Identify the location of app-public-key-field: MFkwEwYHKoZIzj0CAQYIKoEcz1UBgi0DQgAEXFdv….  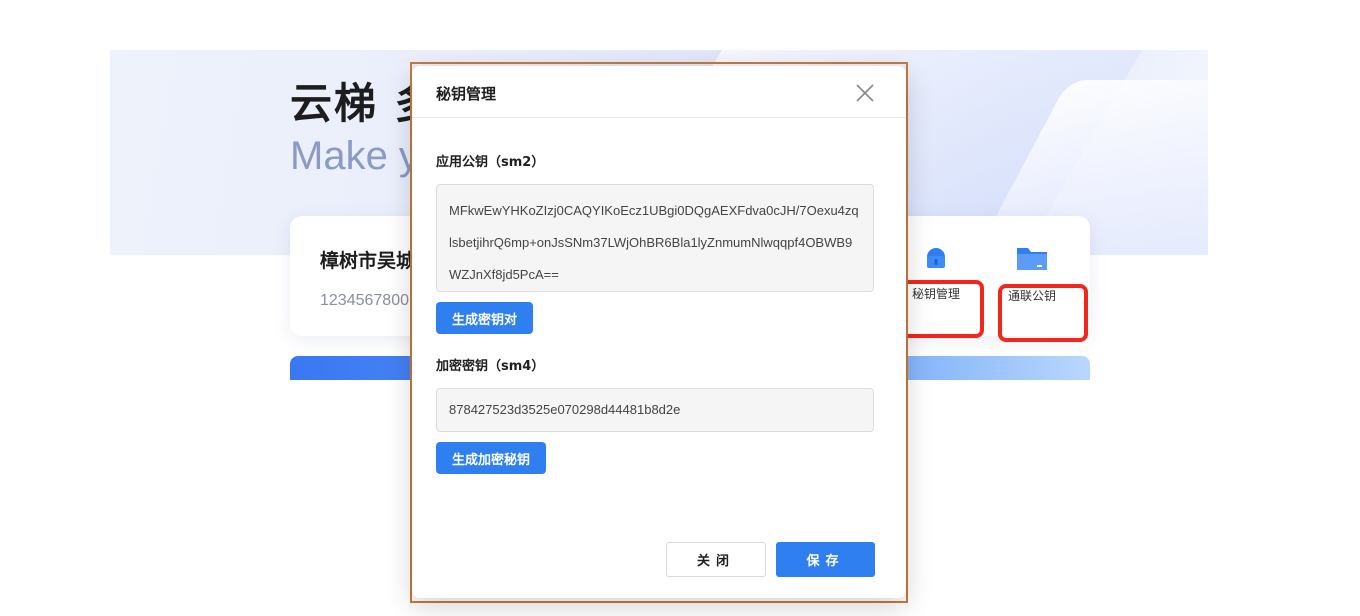
(655, 238).